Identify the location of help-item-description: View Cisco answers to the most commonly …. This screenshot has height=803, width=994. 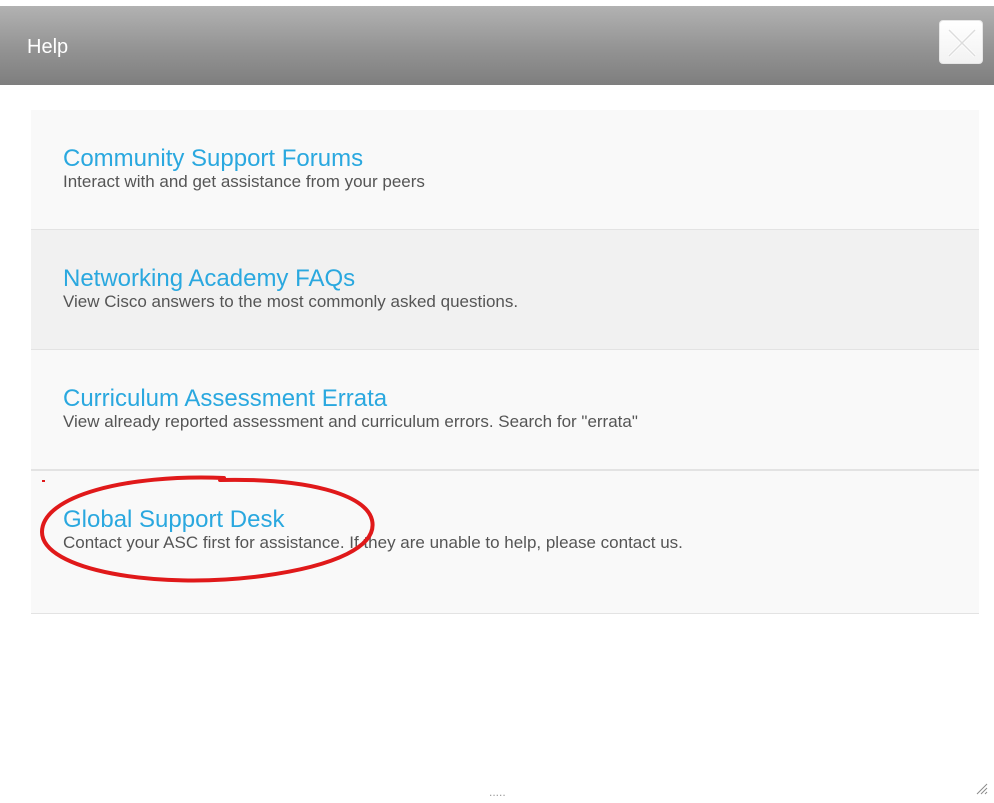
(291, 301).